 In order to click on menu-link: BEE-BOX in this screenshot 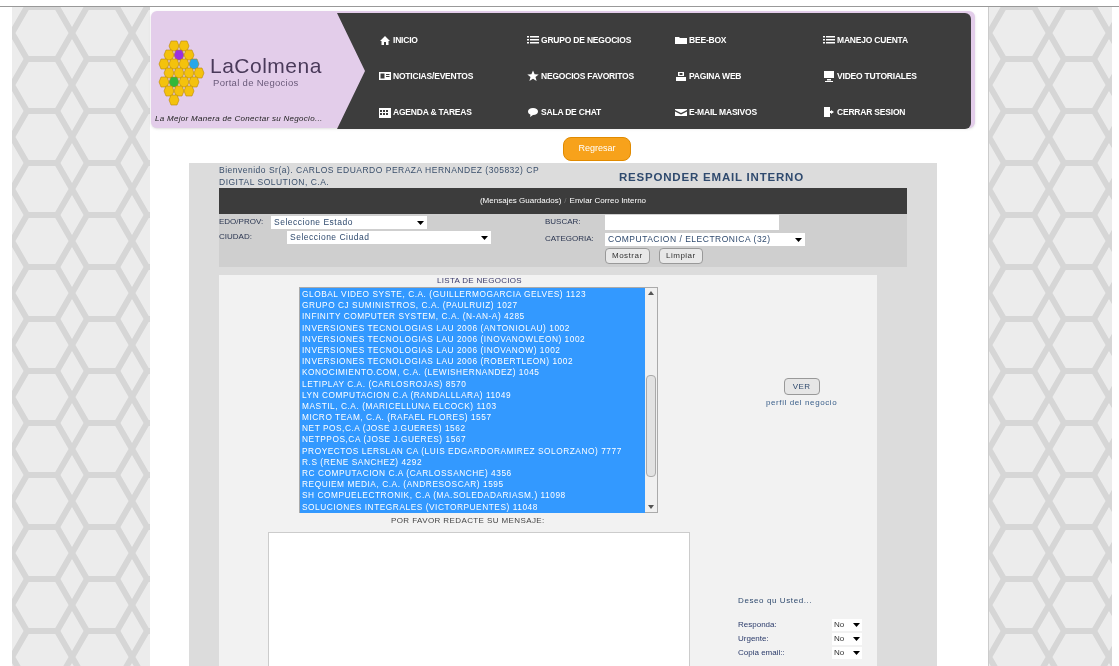, I will do `click(749, 40)`.